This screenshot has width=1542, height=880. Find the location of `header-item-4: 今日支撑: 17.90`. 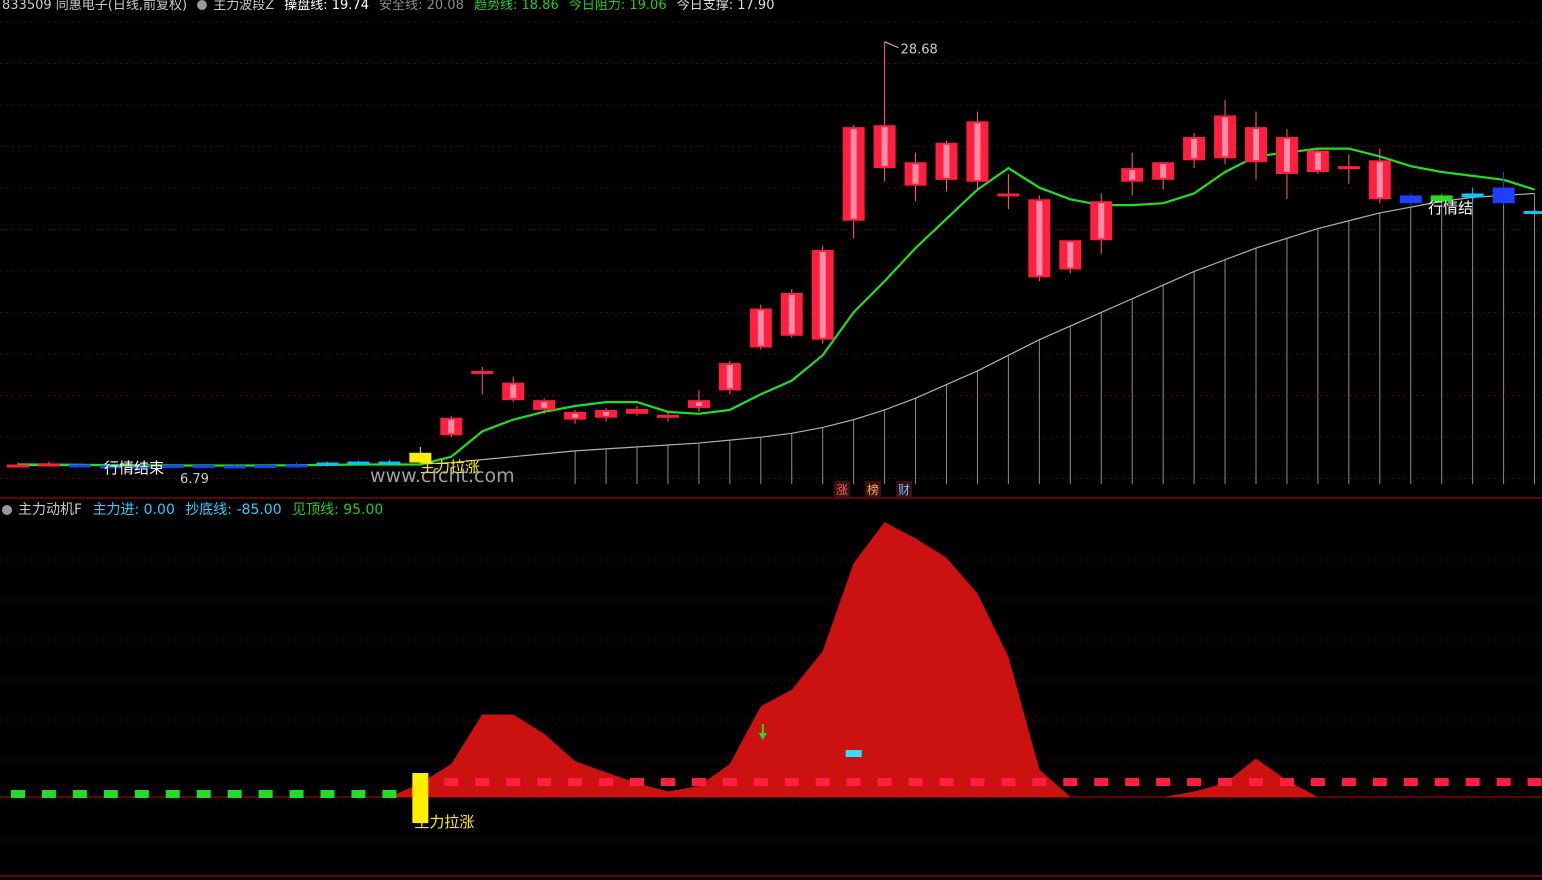

header-item-4: 今日支撑: 17.90 is located at coordinates (725, 6).